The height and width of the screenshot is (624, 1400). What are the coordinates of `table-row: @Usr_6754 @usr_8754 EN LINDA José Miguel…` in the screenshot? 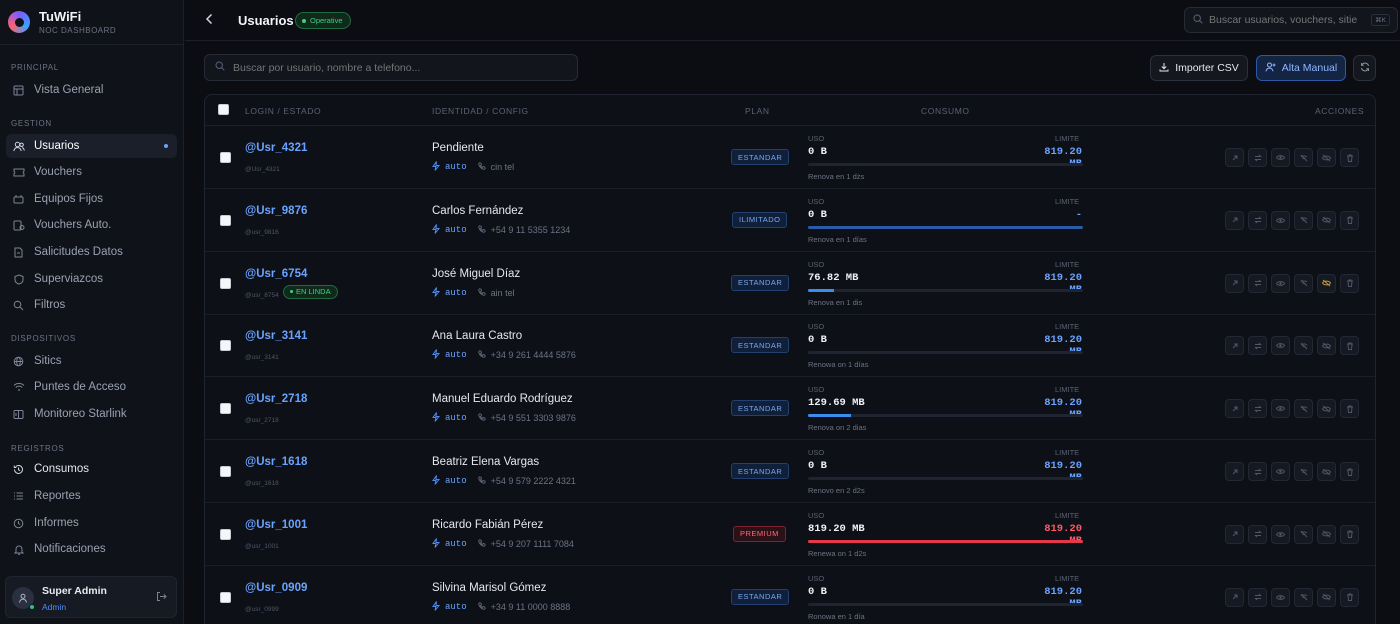 It's located at (790, 283).